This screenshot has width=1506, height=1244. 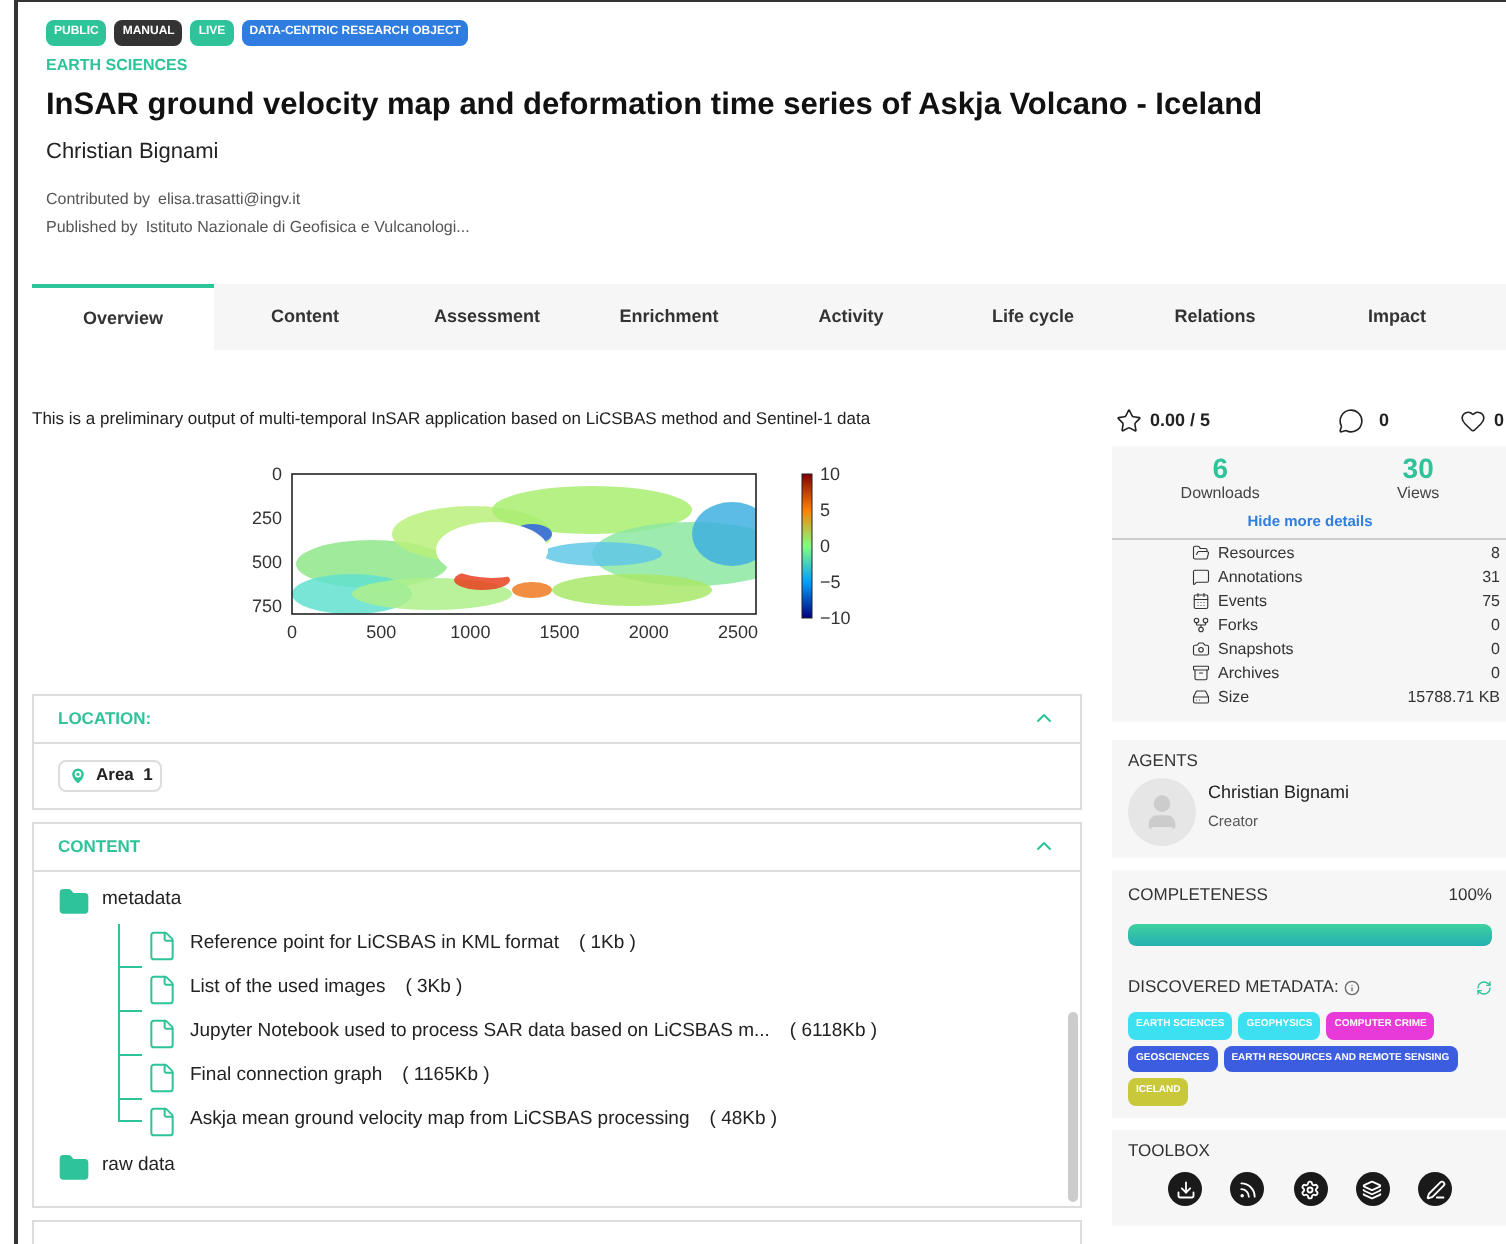 What do you see at coordinates (98, 199) in the screenshot?
I see `contributed-label: Contributed by` at bounding box center [98, 199].